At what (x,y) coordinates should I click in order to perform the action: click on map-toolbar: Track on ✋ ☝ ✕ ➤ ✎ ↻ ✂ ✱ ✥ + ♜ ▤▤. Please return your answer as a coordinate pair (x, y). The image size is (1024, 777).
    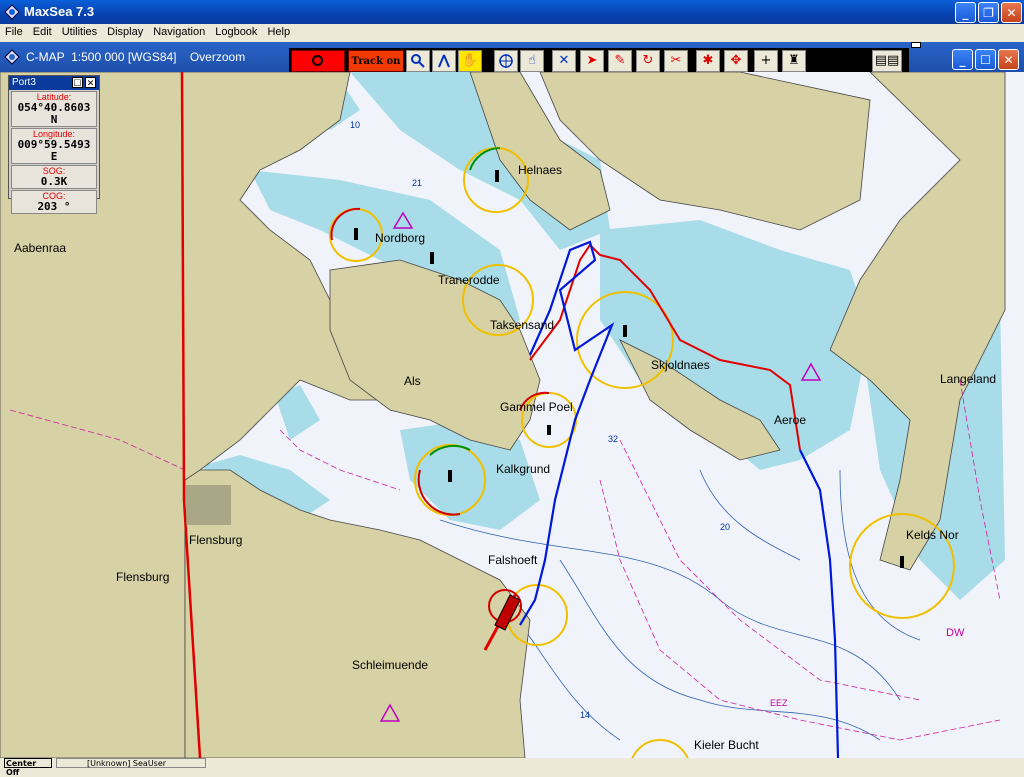
    Looking at the image, I should click on (599, 61).